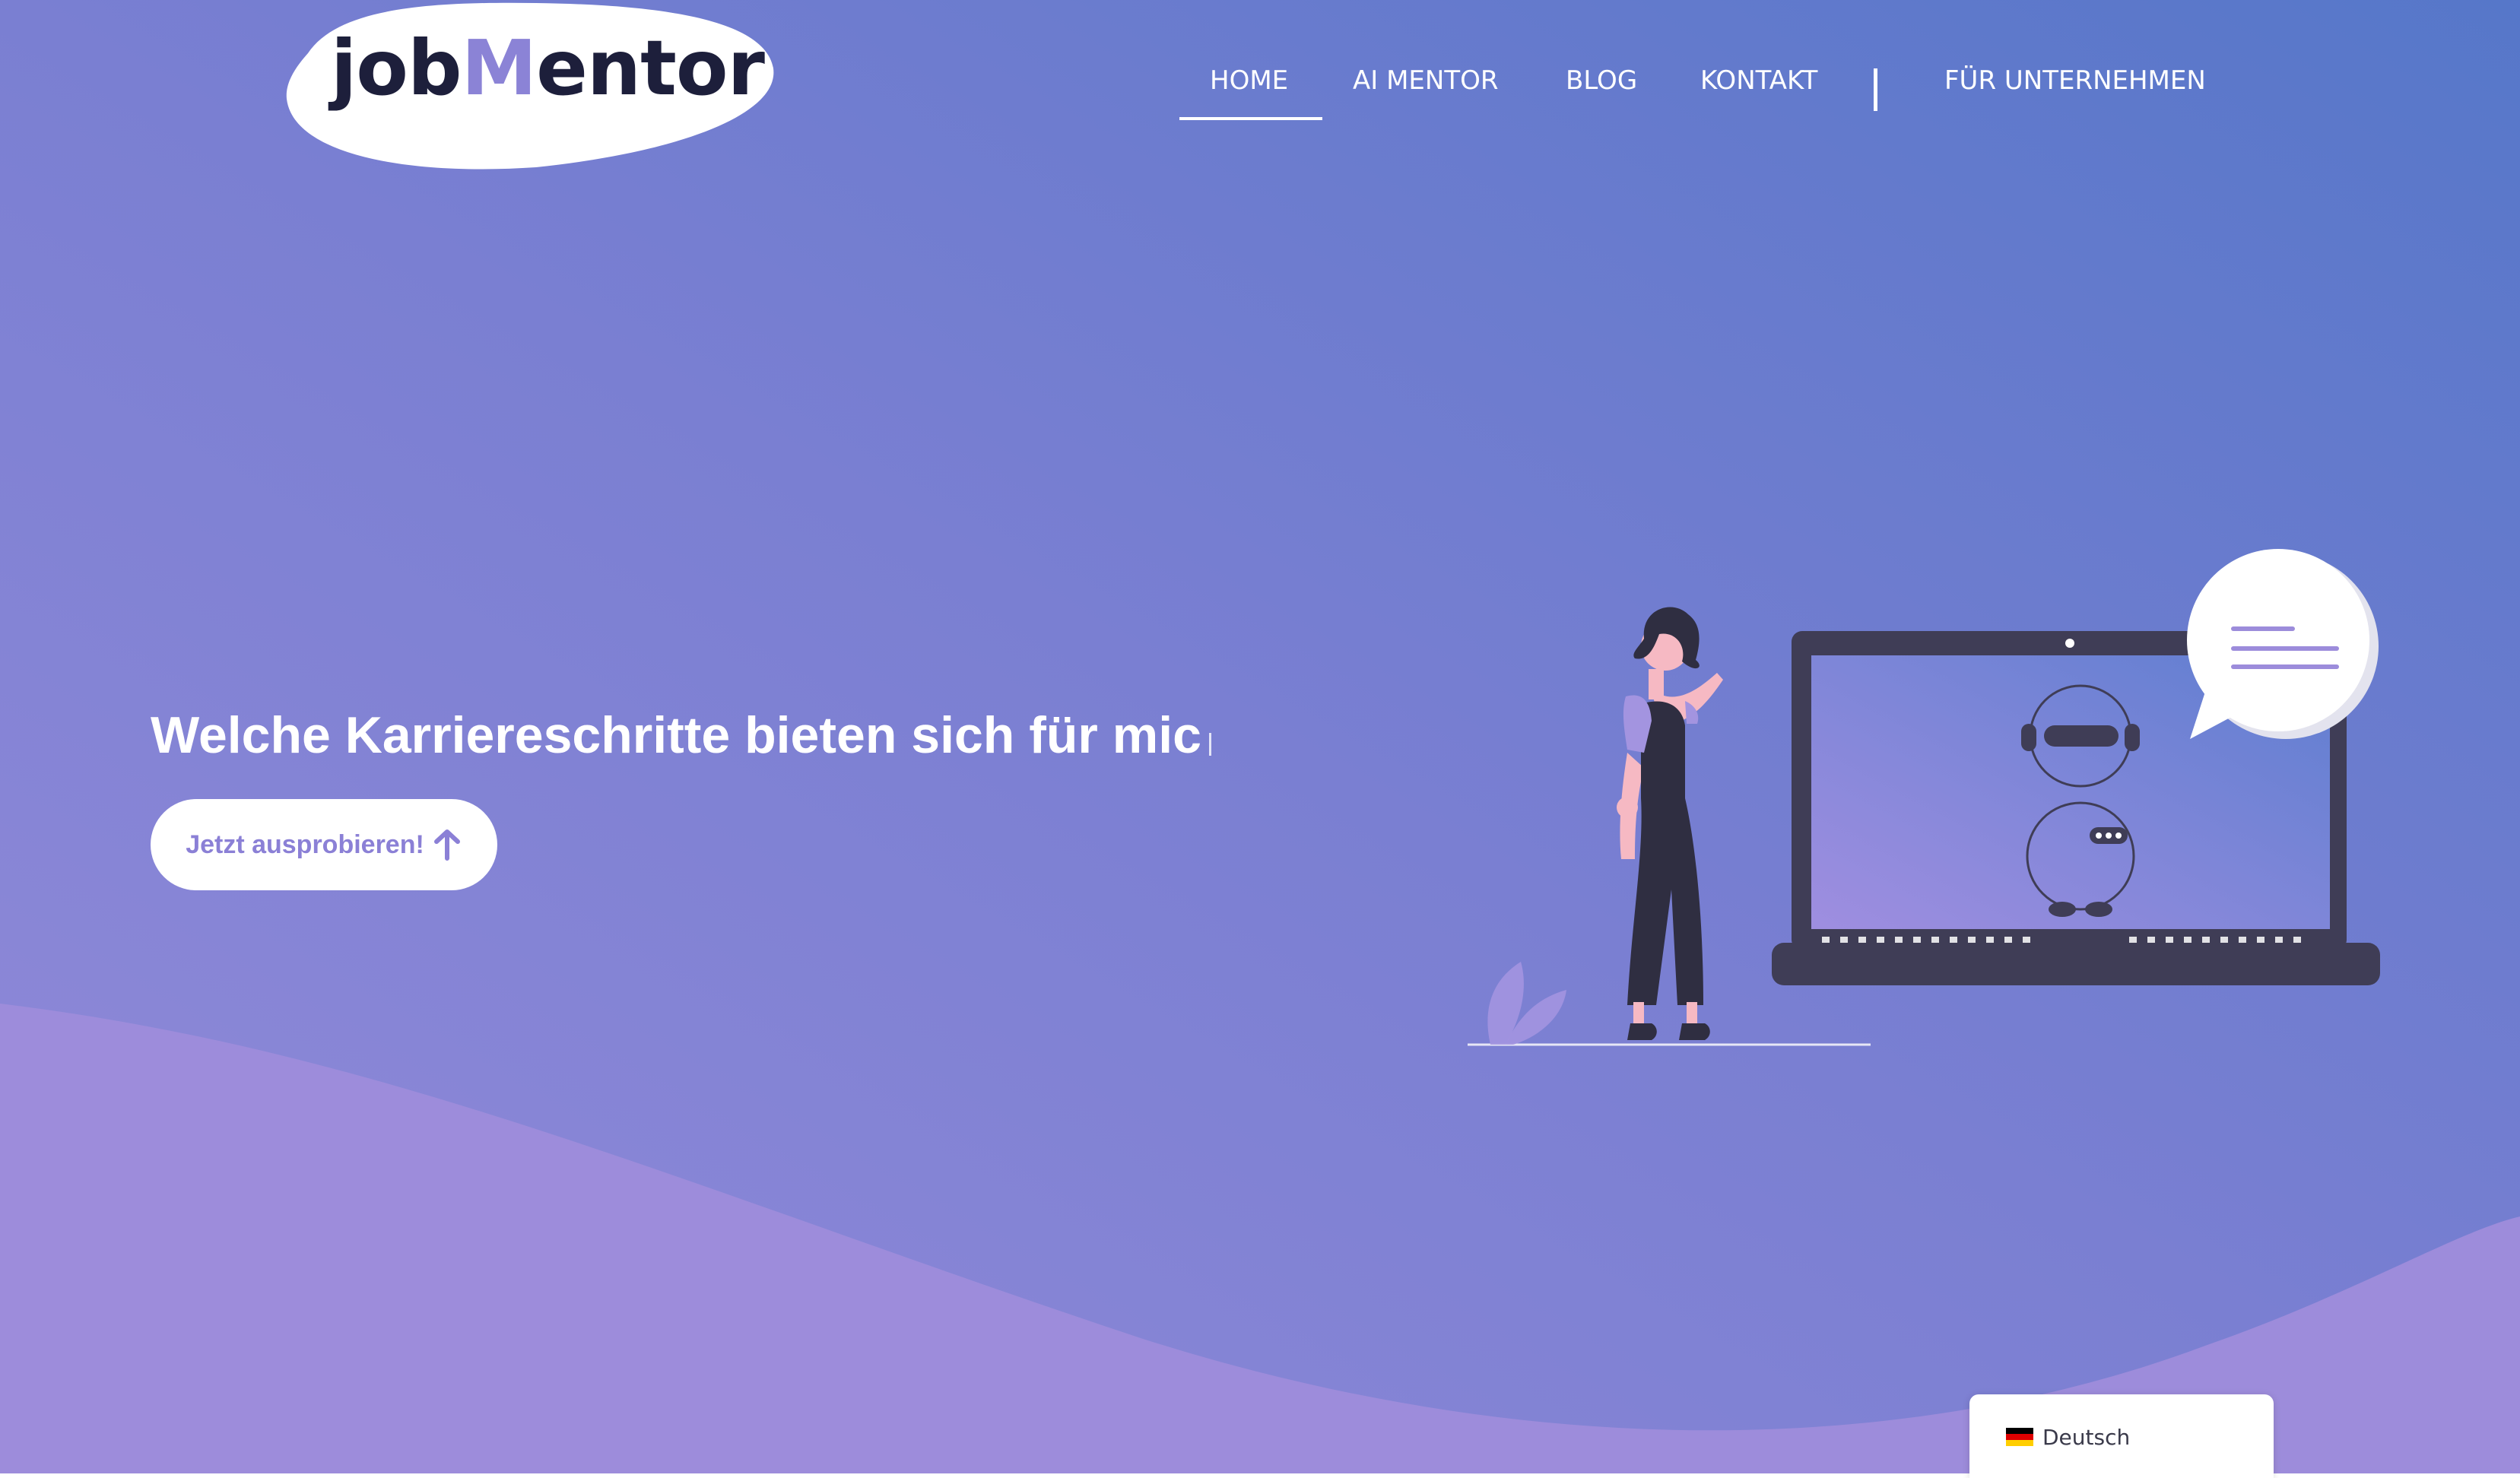 Image resolution: width=2520 pixels, height=1478 pixels. I want to click on cta-button: Jetzt ausprobieren!, so click(324, 844).